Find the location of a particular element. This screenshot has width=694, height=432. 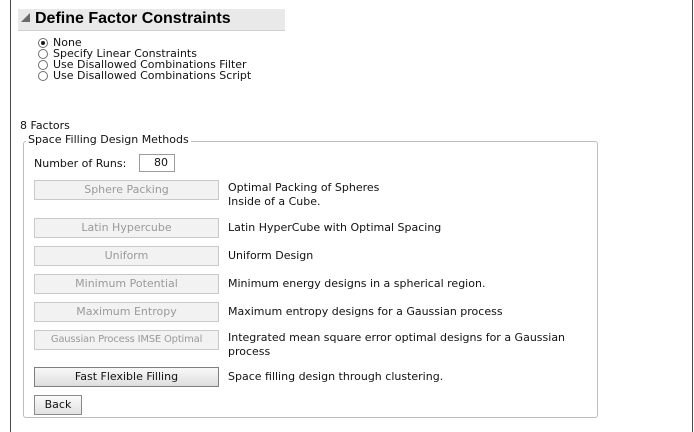

uniform-button: Uniform is located at coordinates (126, 256).